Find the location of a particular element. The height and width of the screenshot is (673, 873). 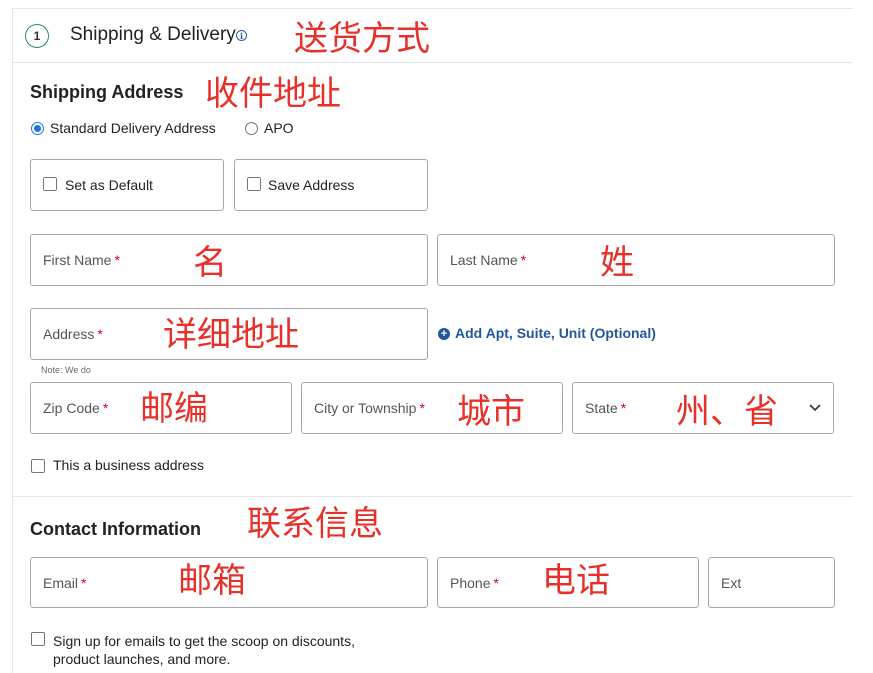

set-default-checkbox is located at coordinates (50, 184).